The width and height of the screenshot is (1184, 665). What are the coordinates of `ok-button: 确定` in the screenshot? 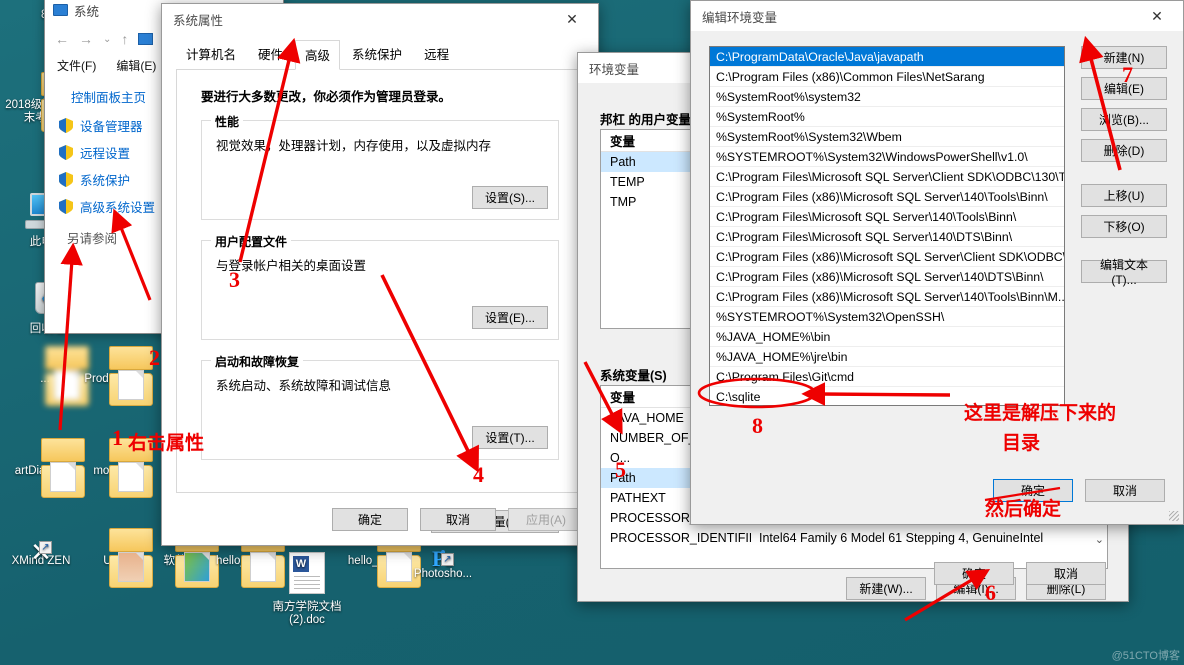 It's located at (370, 519).